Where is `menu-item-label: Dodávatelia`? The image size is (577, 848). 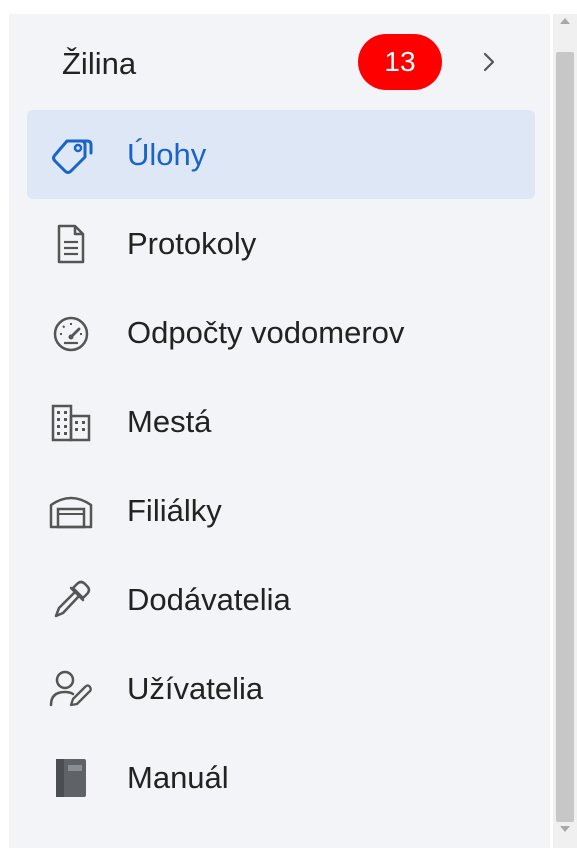
menu-item-label: Dodávatelia is located at coordinates (209, 599).